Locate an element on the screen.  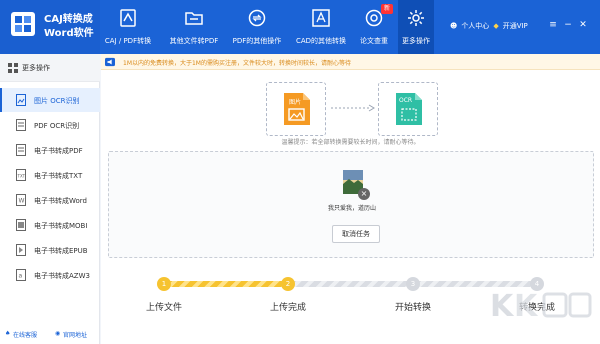
nav-label: 更多操作 is located at coordinates (416, 41).